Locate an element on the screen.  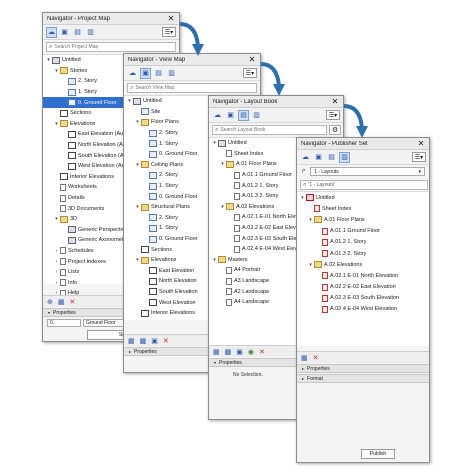
tree-item-label: Elevations is located at coordinates (83, 123).